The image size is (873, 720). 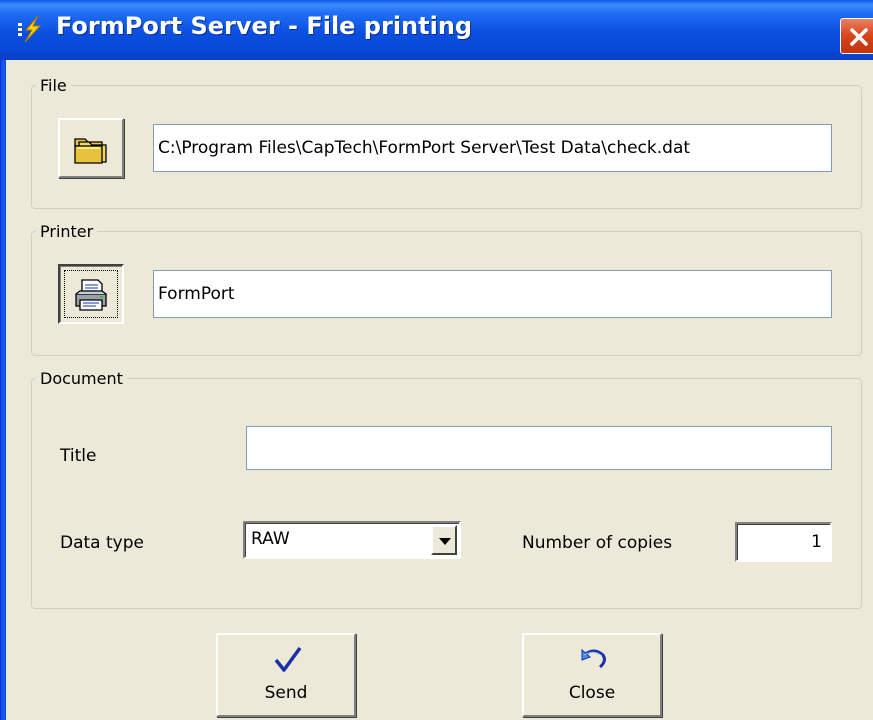 What do you see at coordinates (81, 378) in the screenshot?
I see `document-group-legend: Document` at bounding box center [81, 378].